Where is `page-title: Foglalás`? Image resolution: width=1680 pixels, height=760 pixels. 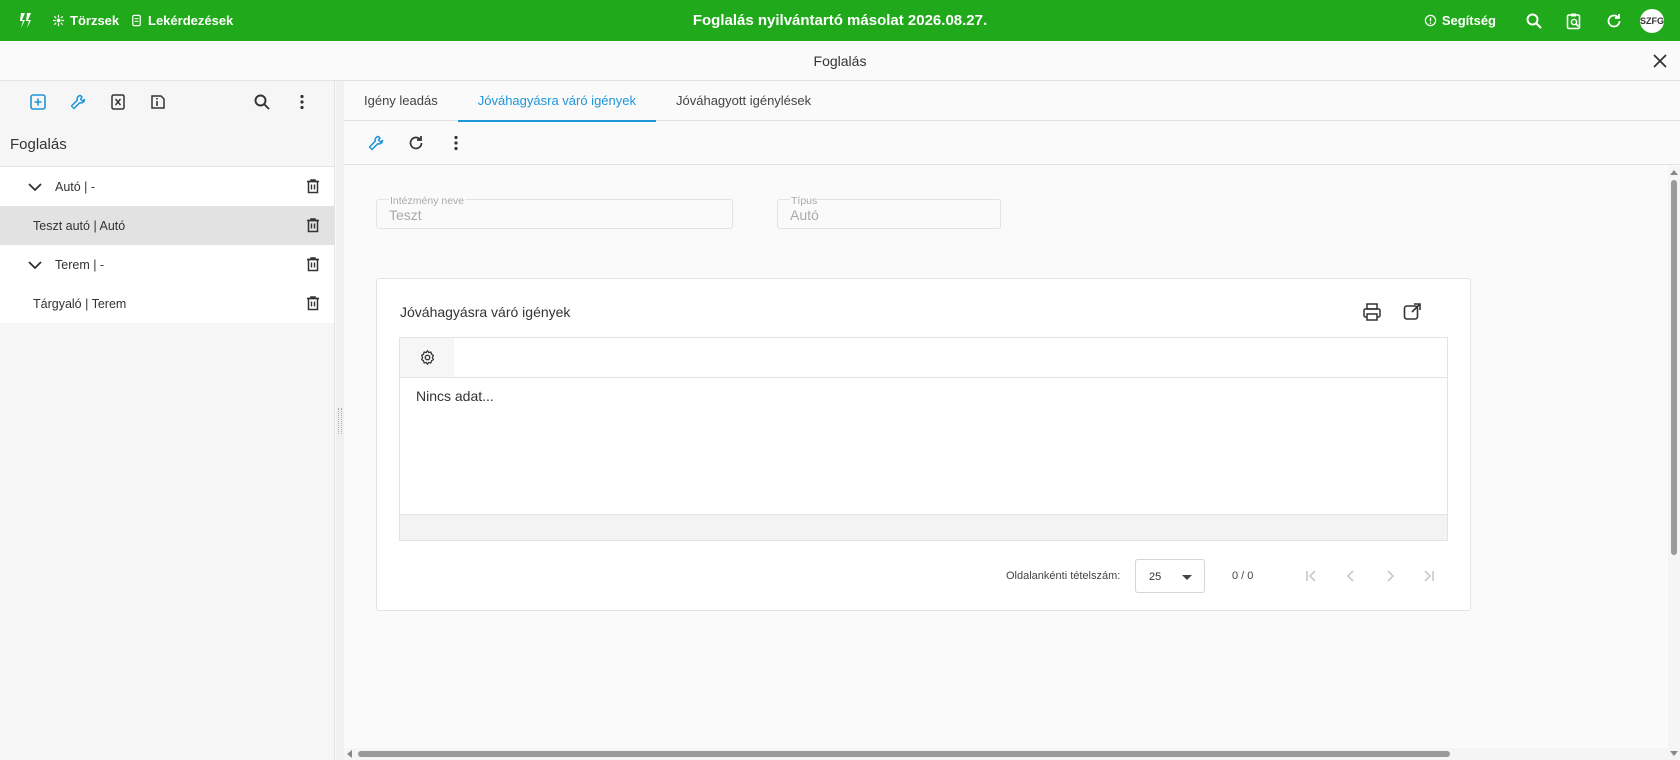
page-title: Foglalás is located at coordinates (840, 61).